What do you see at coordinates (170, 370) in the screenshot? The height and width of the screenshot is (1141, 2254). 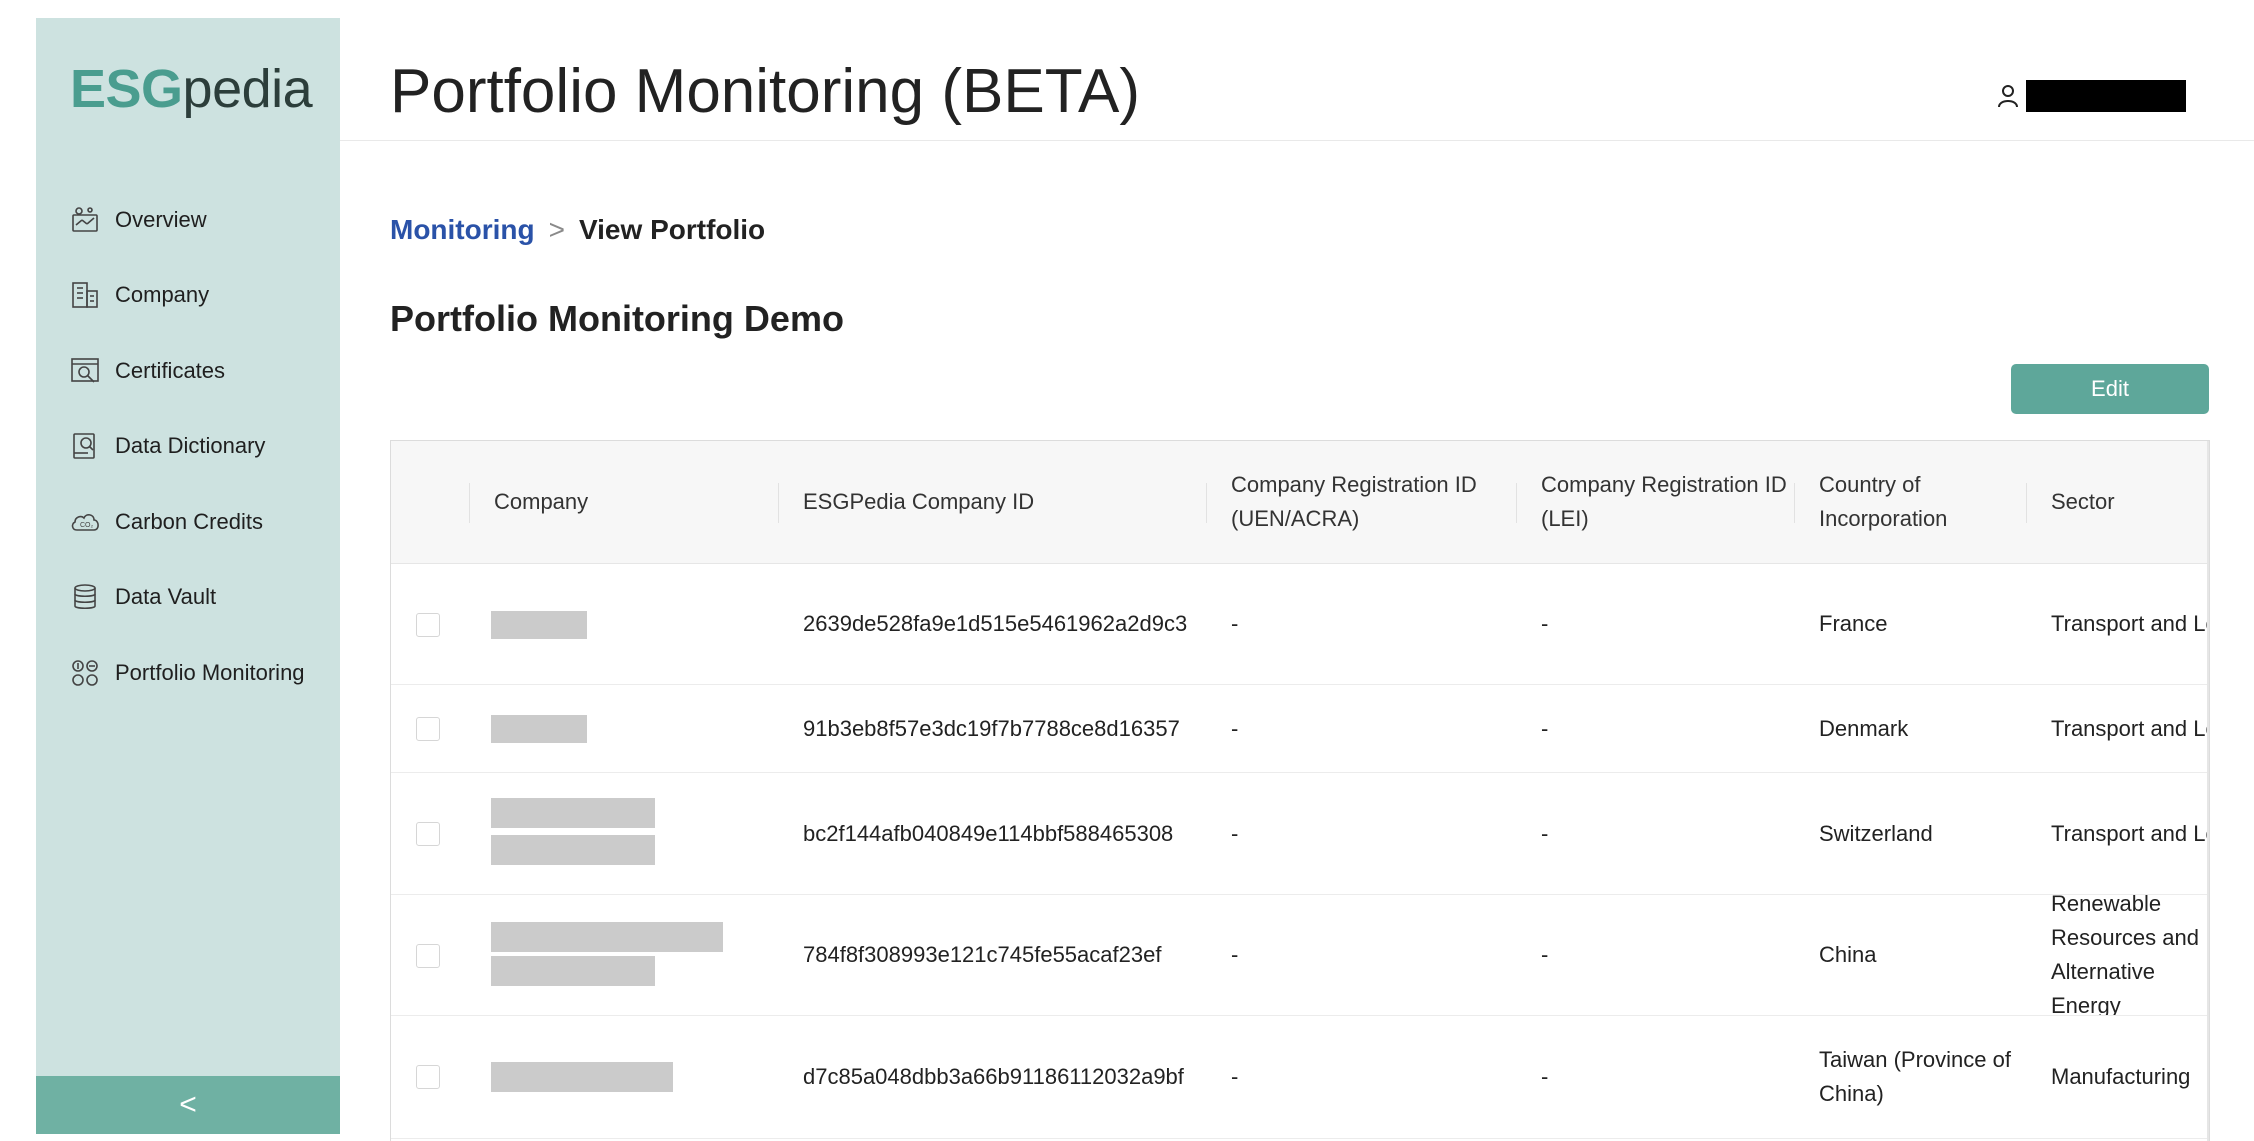 I see `sidebar-item-label: Certificates` at bounding box center [170, 370].